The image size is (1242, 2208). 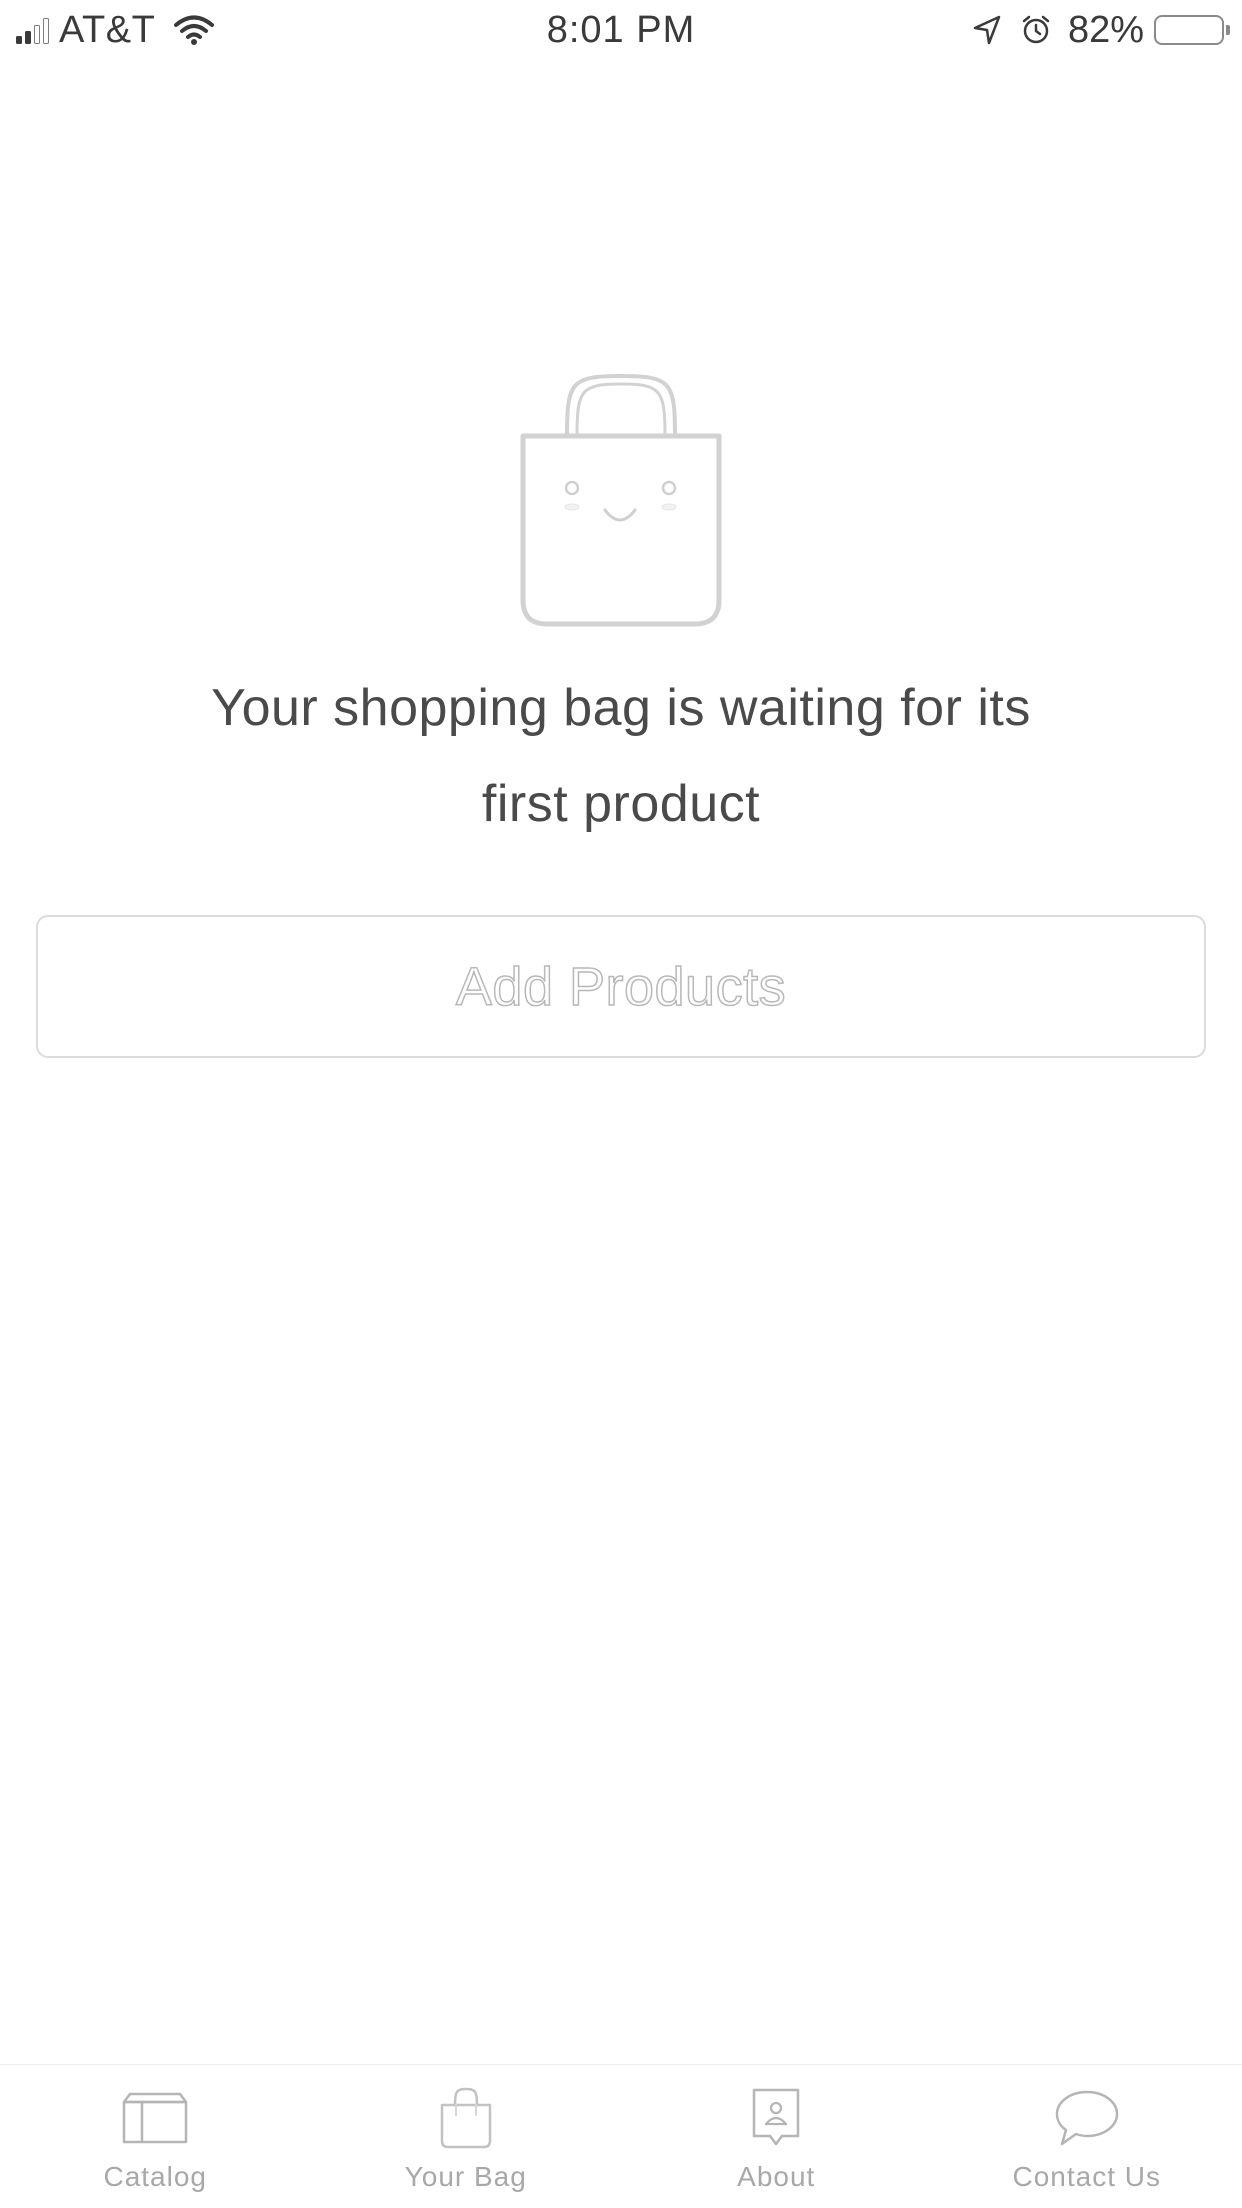 What do you see at coordinates (155, 2176) in the screenshot?
I see `tab-catalog-label: Catalog` at bounding box center [155, 2176].